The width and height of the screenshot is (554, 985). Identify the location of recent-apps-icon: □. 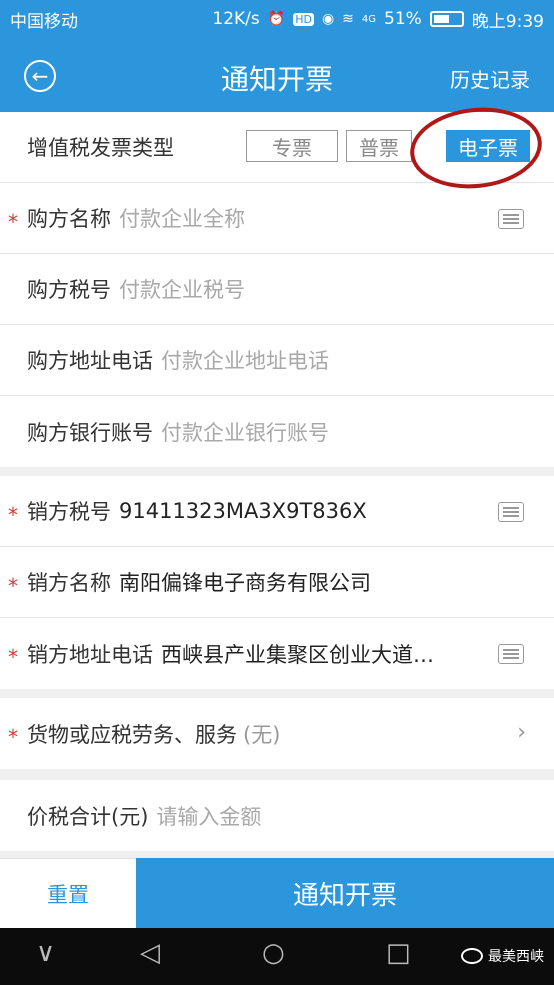
(398, 953).